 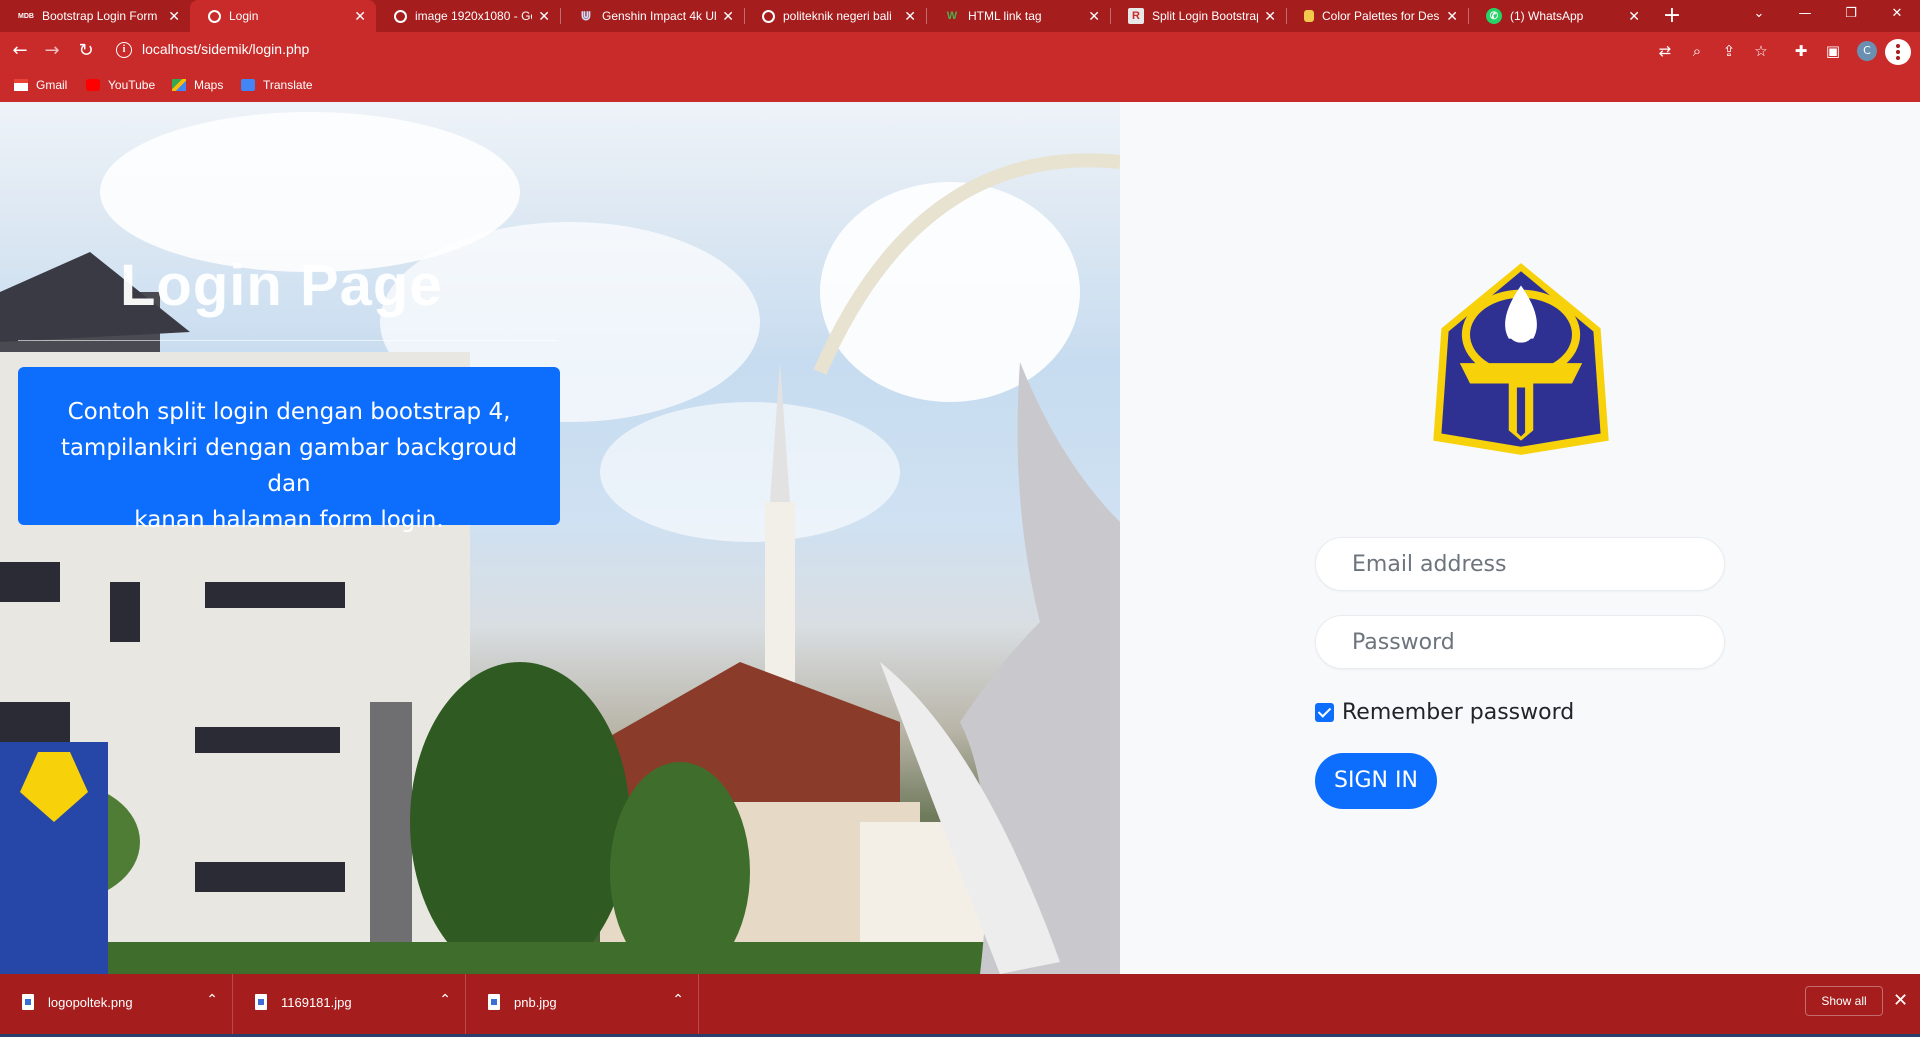 What do you see at coordinates (1759, 16) in the screenshot?
I see `tab-search-icon: ⌄` at bounding box center [1759, 16].